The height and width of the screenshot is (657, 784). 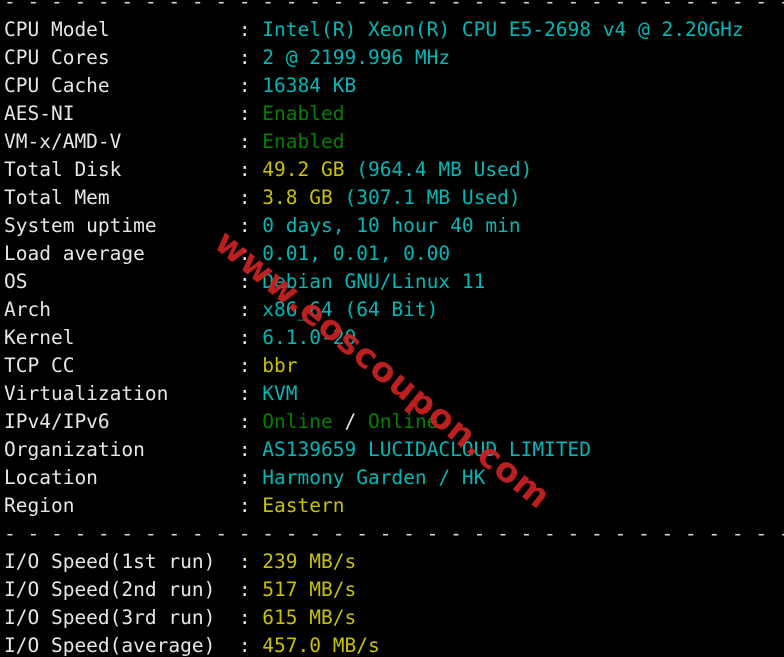 What do you see at coordinates (121, 225) in the screenshot?
I see `field-label: System uptime` at bounding box center [121, 225].